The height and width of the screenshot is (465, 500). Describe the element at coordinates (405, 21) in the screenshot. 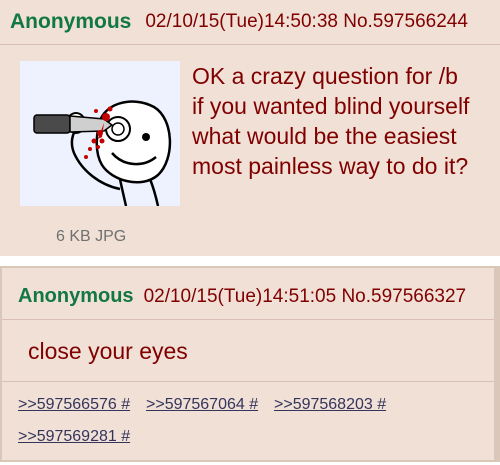

I see `post-number: No.597566244` at that location.